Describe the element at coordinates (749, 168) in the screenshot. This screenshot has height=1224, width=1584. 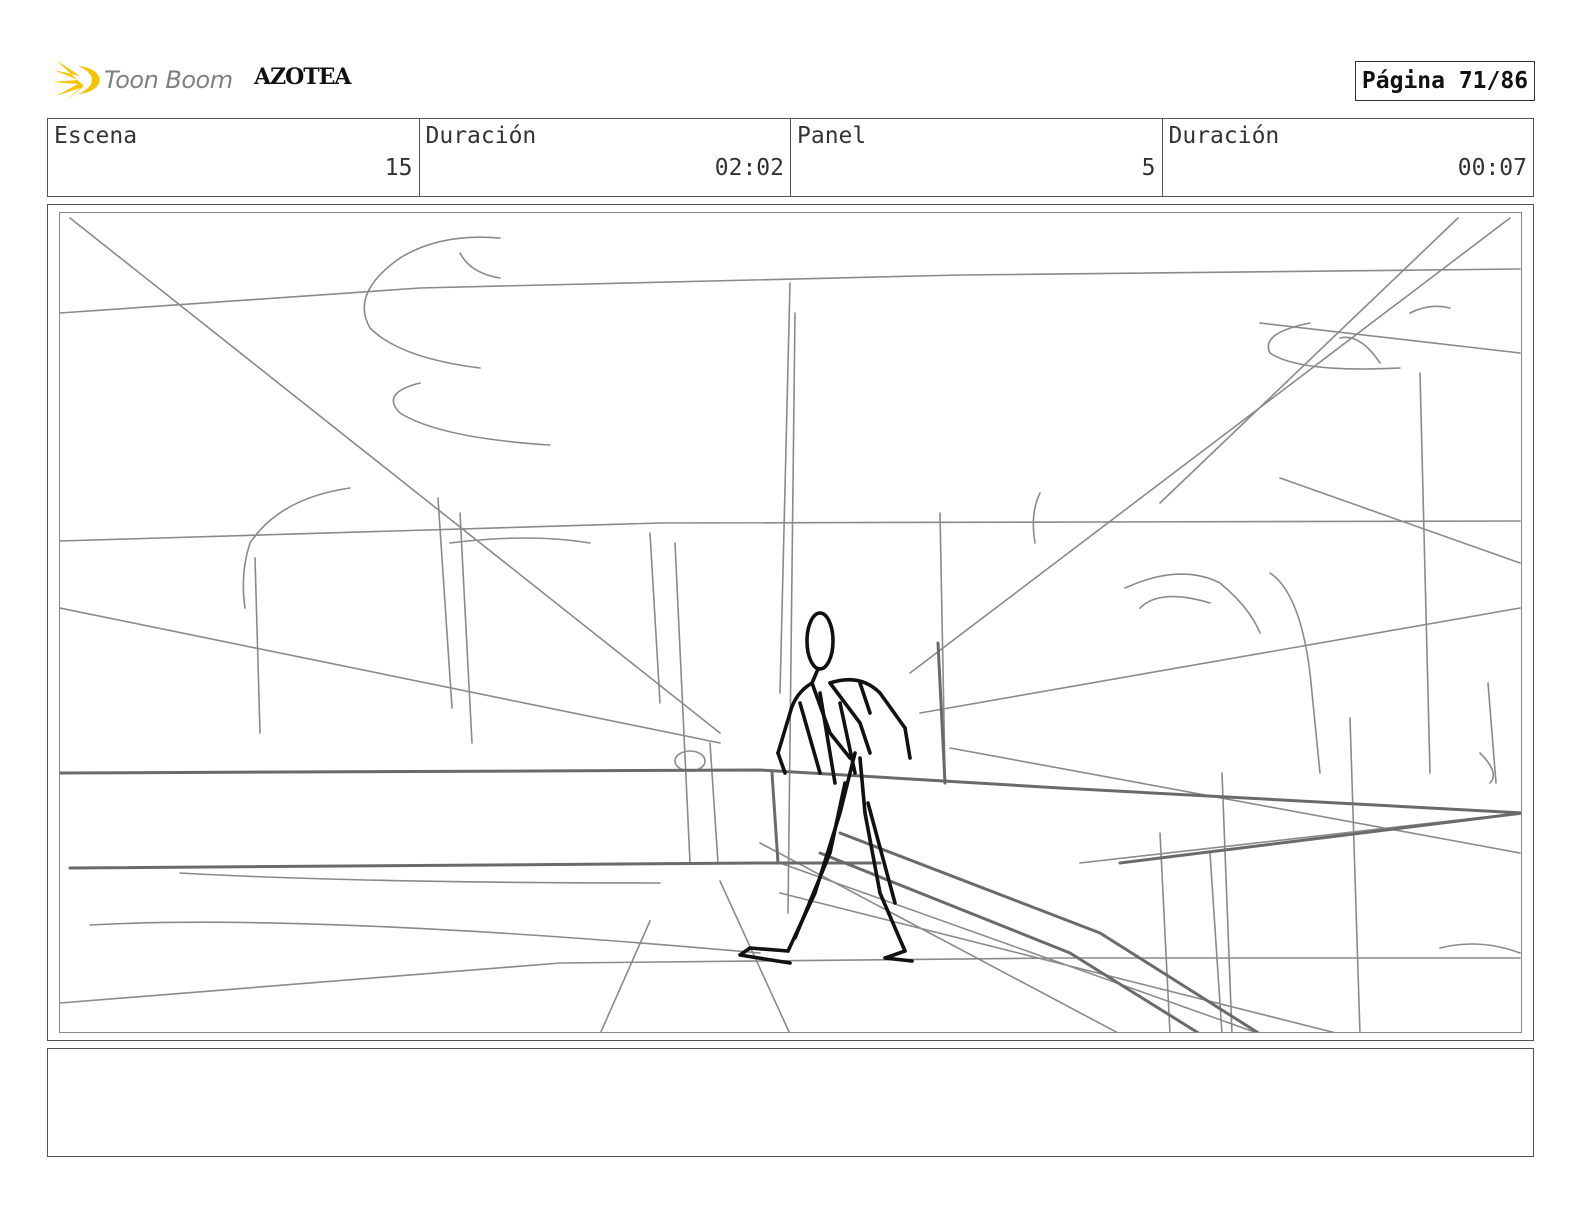
I see `scene-duration-value: 02:02` at that location.